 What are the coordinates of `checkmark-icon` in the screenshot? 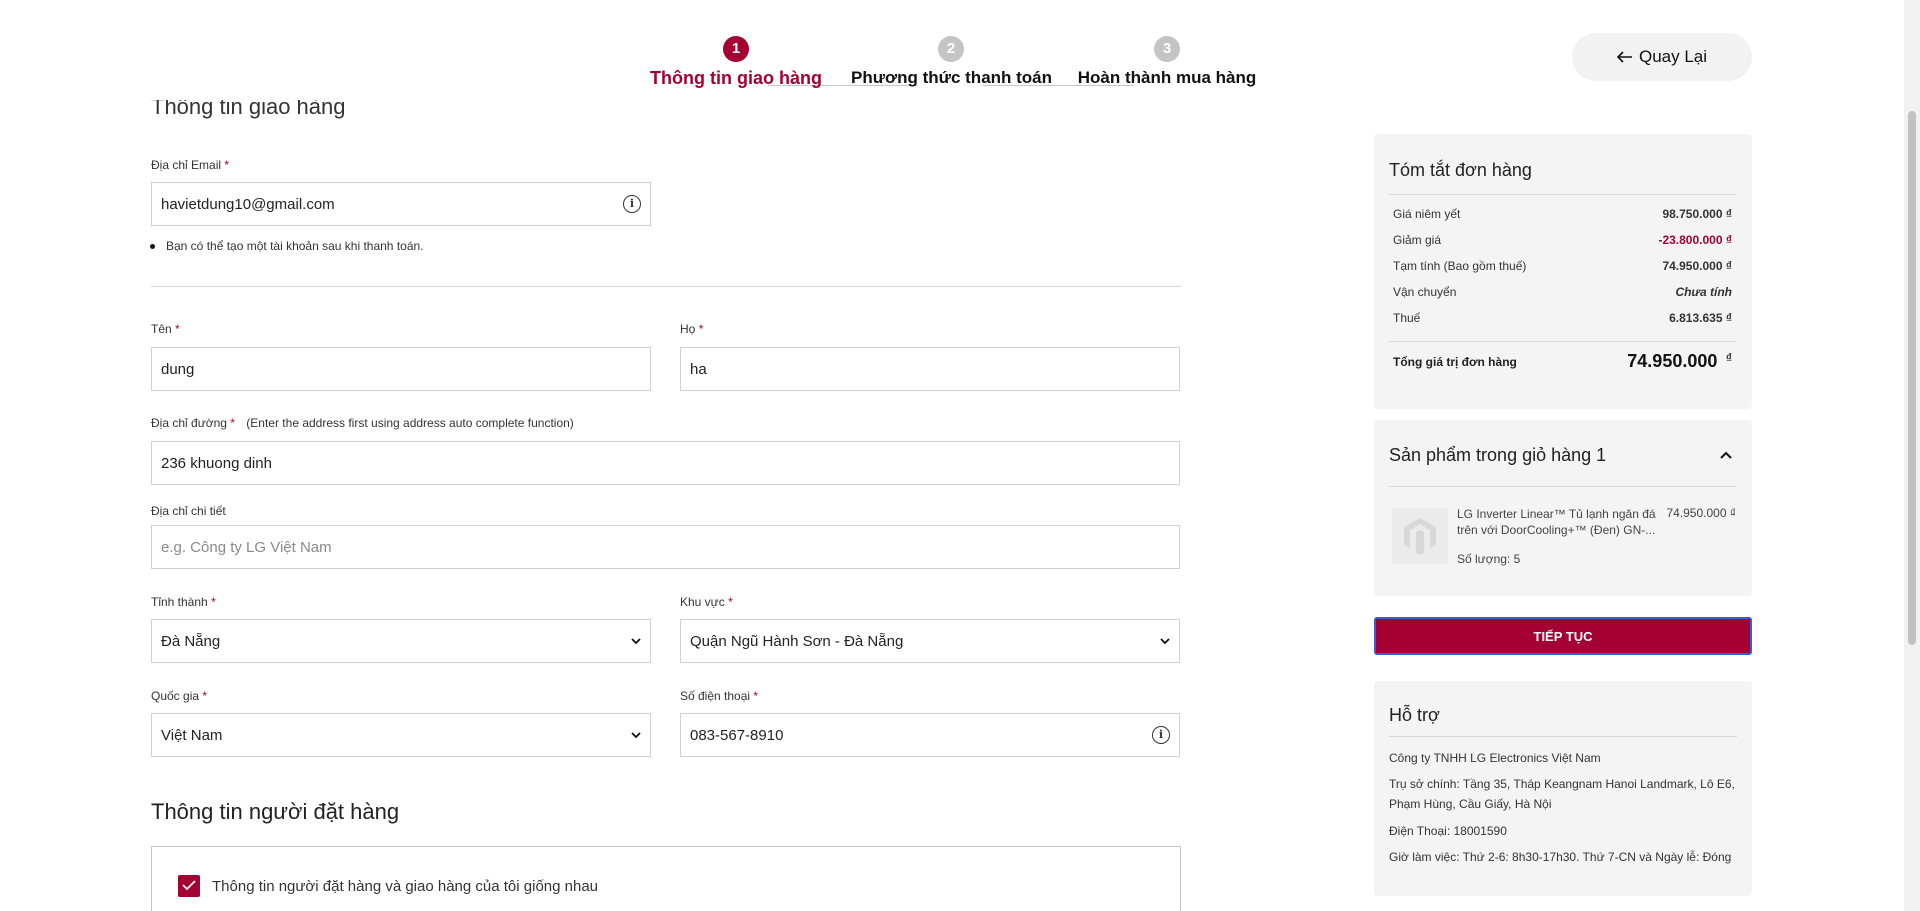 It's located at (189, 885).